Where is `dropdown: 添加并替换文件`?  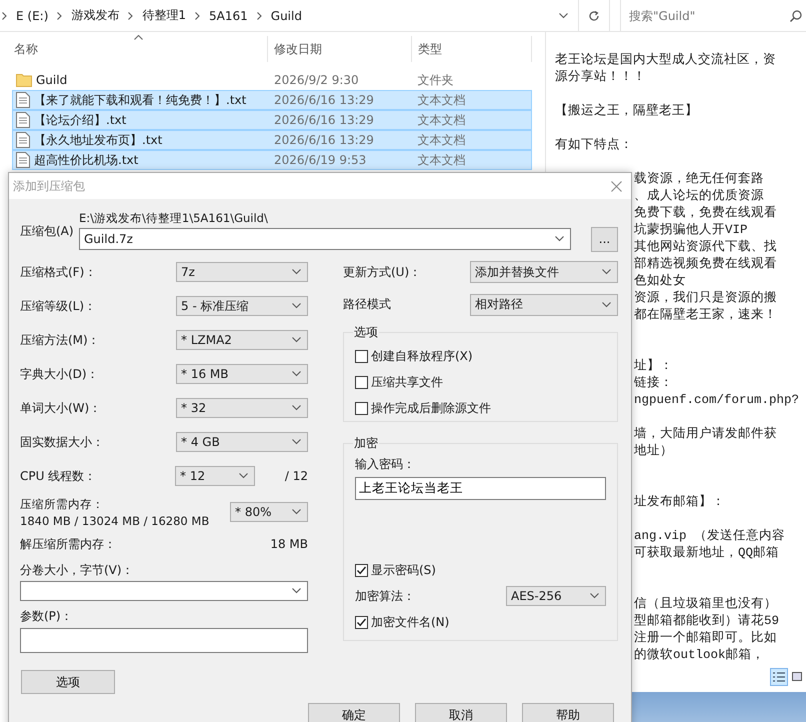 dropdown: 添加并替换文件 is located at coordinates (544, 272).